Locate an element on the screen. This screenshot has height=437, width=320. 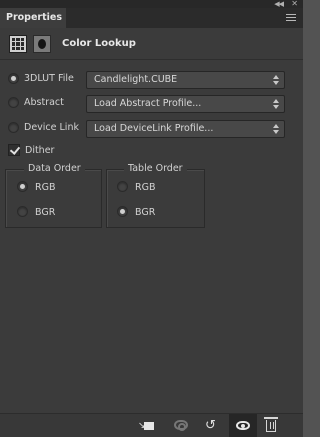
data-order-group: Data Order RGB BGR is located at coordinates (53, 195).